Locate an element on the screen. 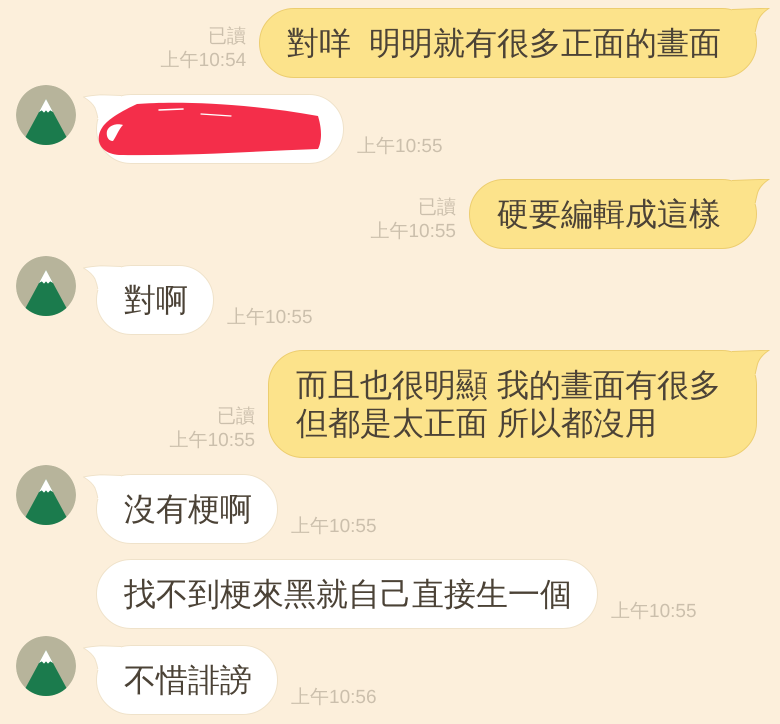  message-text: 沒有梗啊 is located at coordinates (188, 509).